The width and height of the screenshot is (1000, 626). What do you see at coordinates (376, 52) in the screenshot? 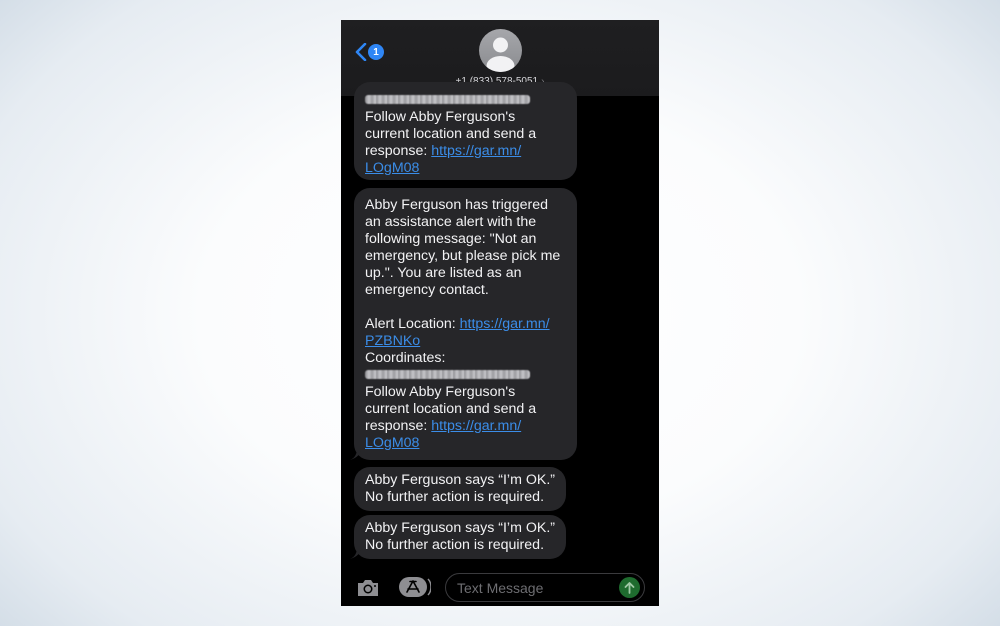
I see `unread-badge: 1` at bounding box center [376, 52].